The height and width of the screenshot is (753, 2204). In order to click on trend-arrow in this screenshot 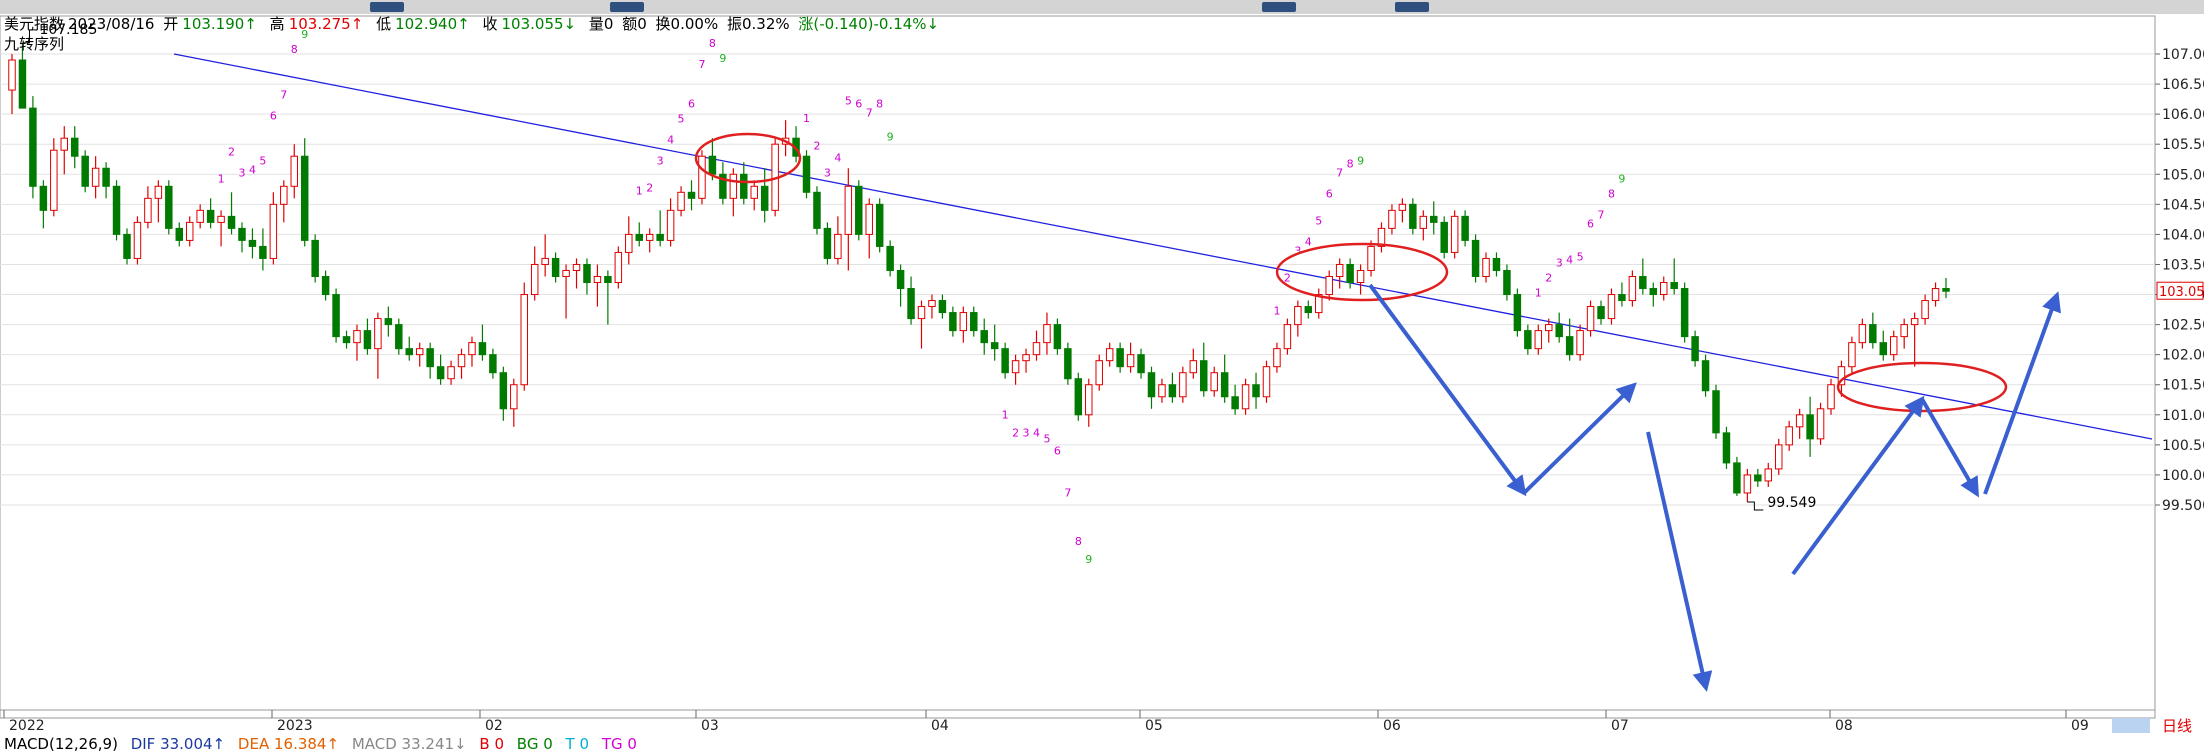, I will do `click(1950, 447)`.